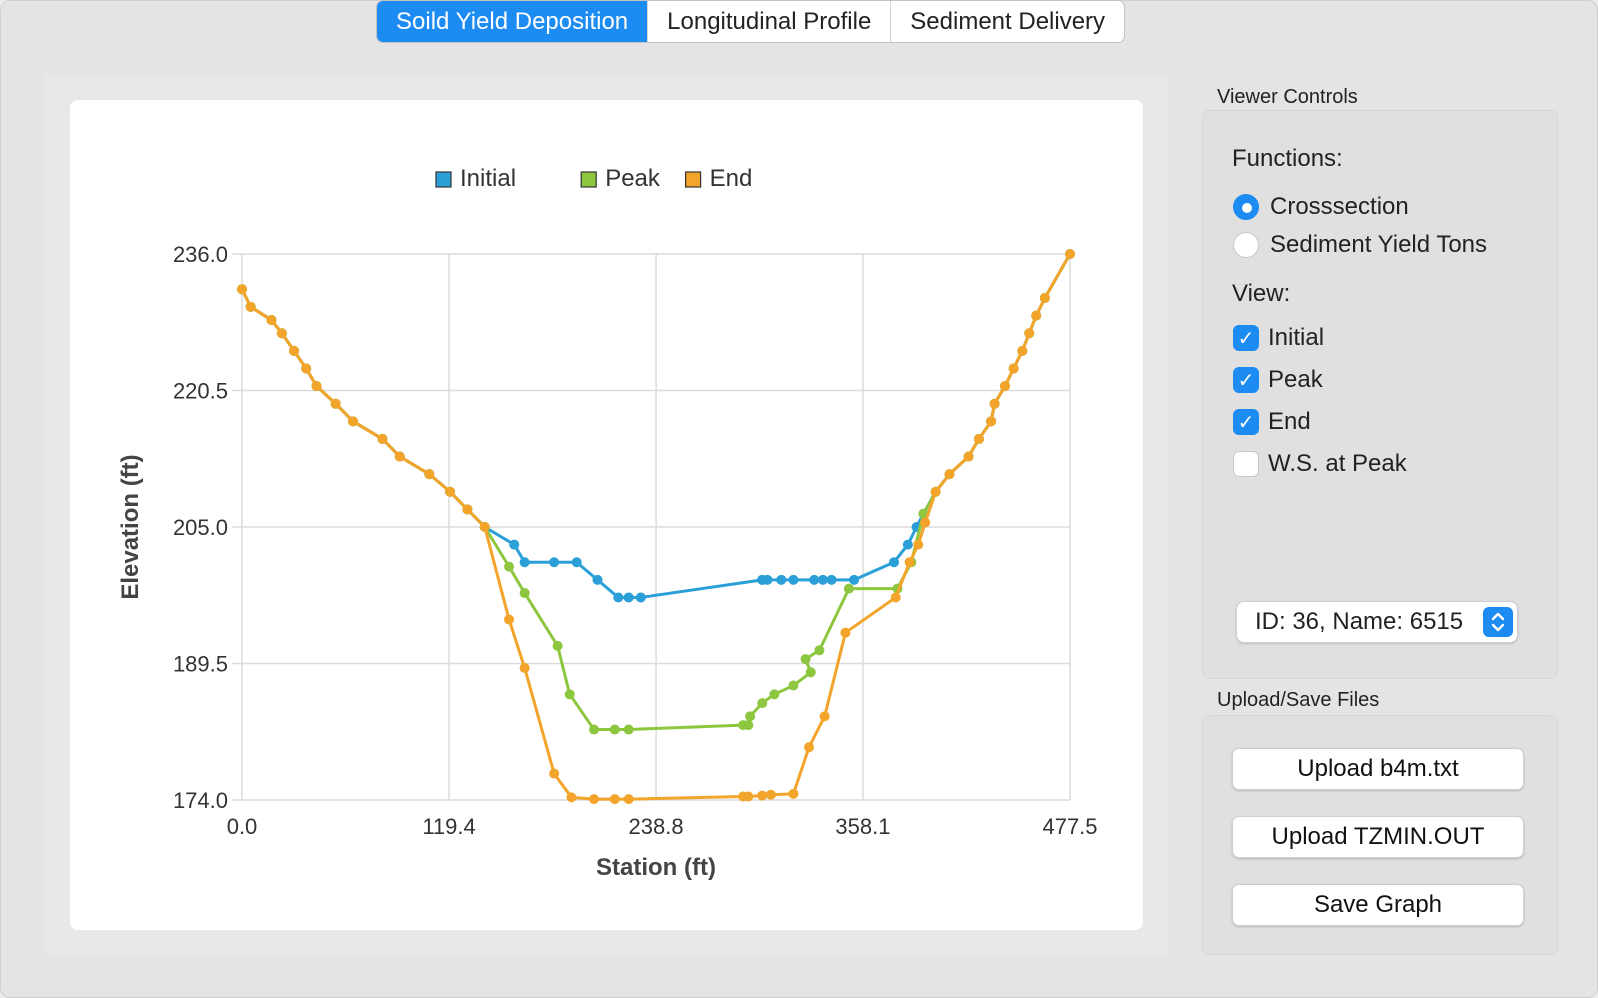  I want to click on x-tick-label: 477.5, so click(1069, 826).